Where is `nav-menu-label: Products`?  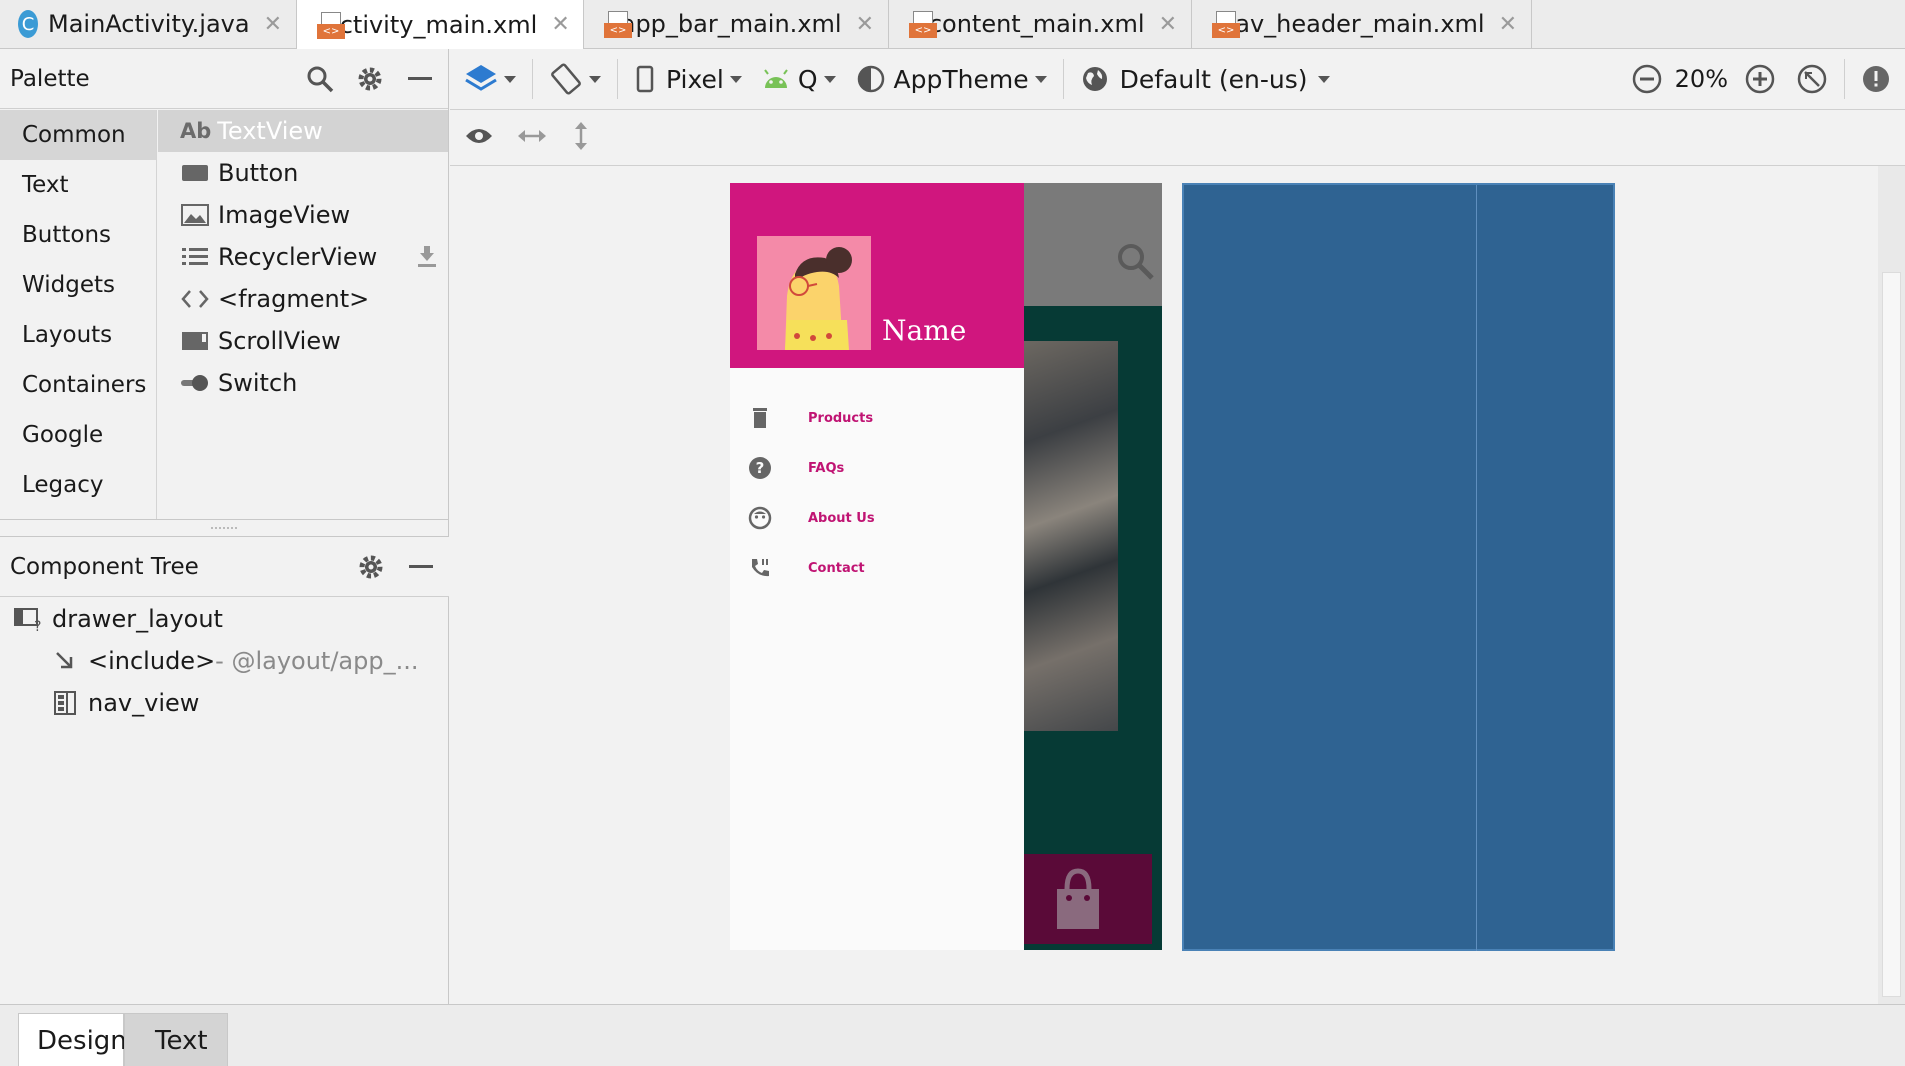
nav-menu-label: Products is located at coordinates (841, 418).